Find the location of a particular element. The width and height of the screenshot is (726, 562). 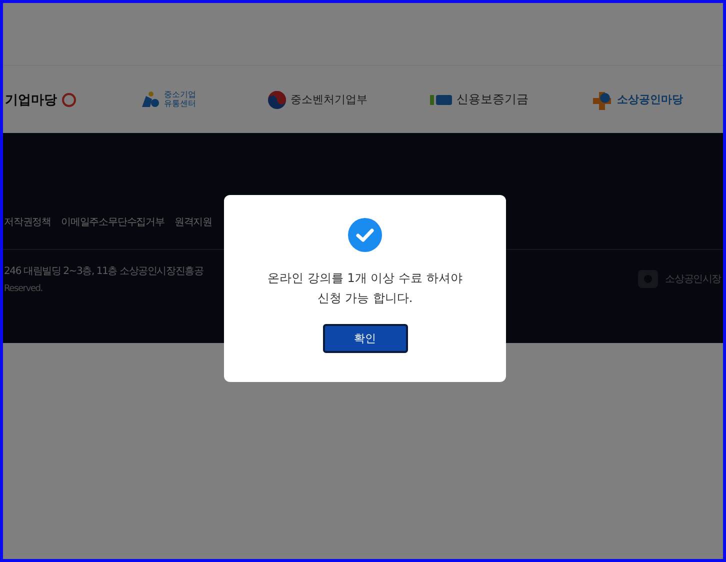

partner-logo: 중소기업 유통센터 is located at coordinates (172, 99).